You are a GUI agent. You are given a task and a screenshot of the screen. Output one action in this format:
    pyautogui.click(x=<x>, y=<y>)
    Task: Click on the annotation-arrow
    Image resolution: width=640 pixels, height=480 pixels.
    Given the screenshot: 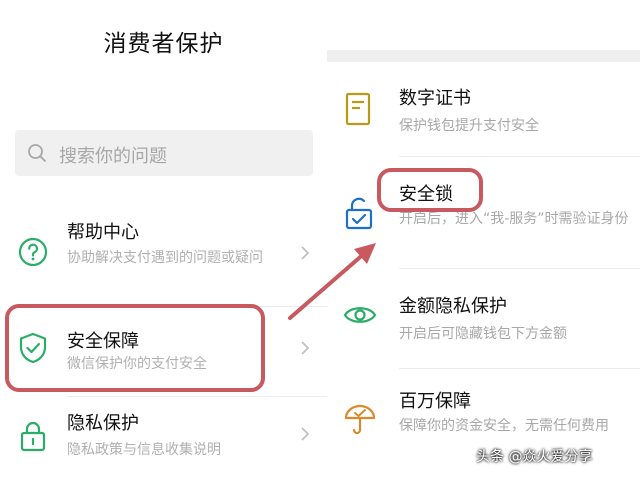 What is the action you would take?
    pyautogui.click(x=332, y=281)
    